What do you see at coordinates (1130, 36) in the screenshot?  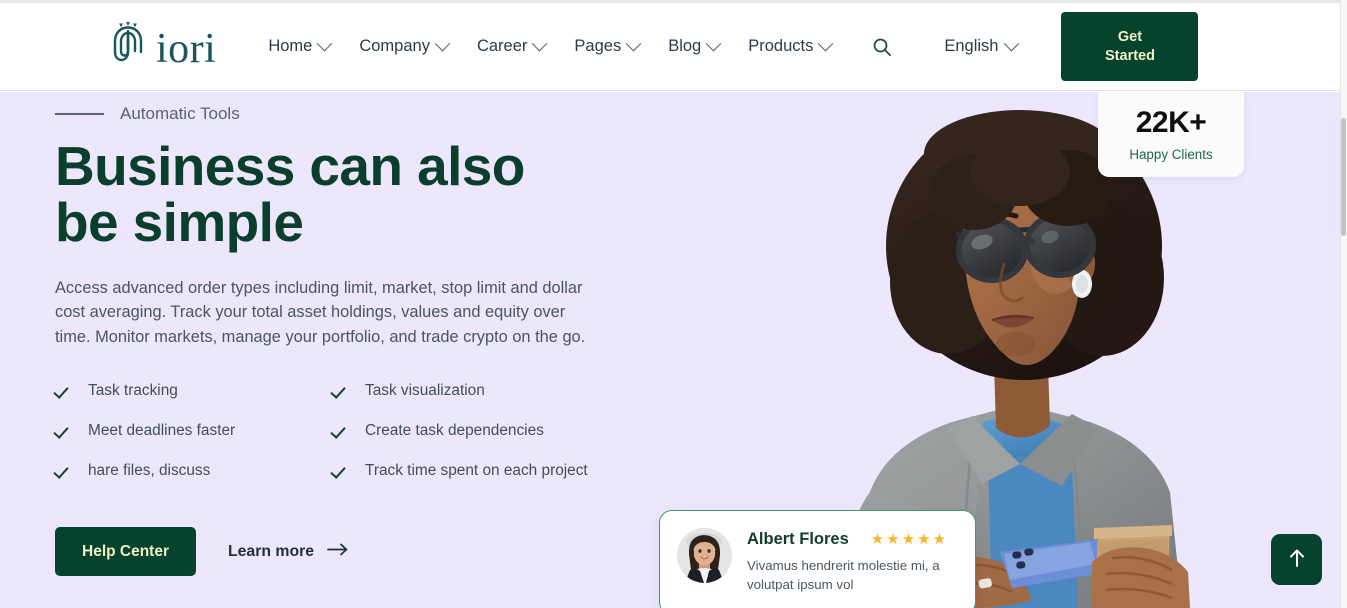 I see `cta-line-1: Get` at bounding box center [1130, 36].